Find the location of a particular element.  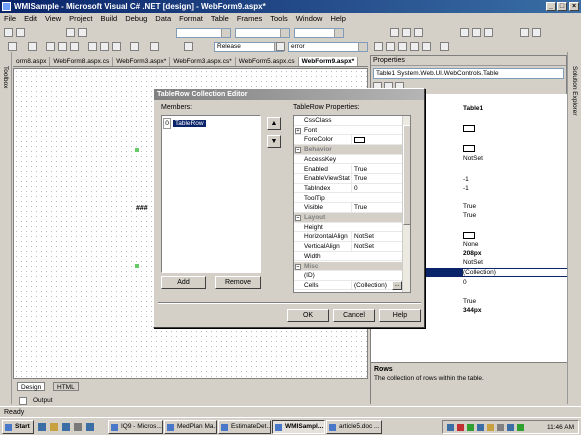

properties-icon is located at coordinates (390, 46).